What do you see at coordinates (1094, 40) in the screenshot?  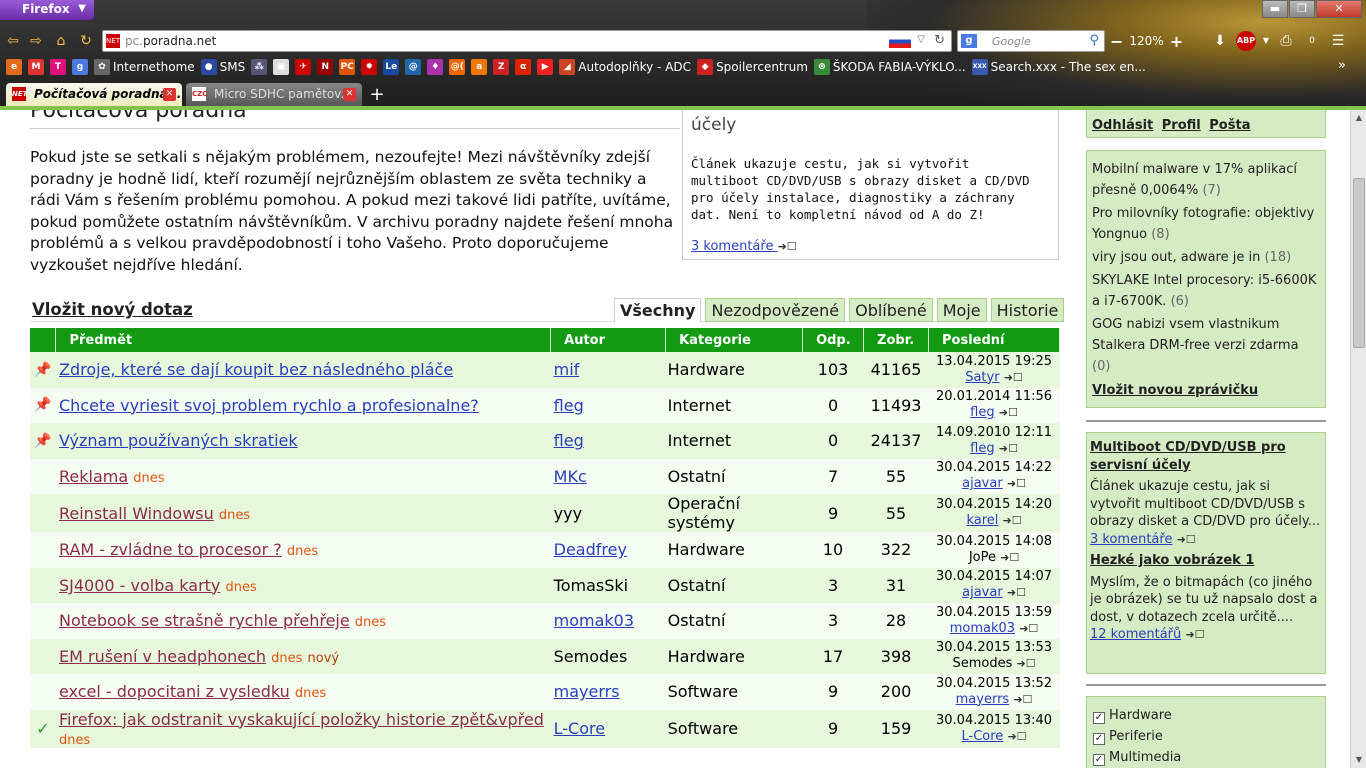 I see `search-icon: ⚲` at bounding box center [1094, 40].